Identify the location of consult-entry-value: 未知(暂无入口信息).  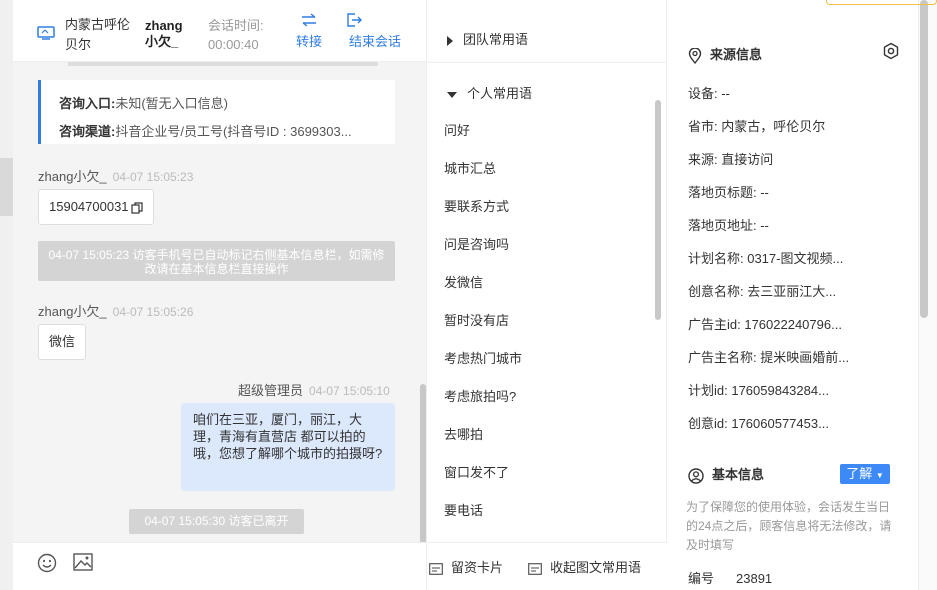
(172, 103).